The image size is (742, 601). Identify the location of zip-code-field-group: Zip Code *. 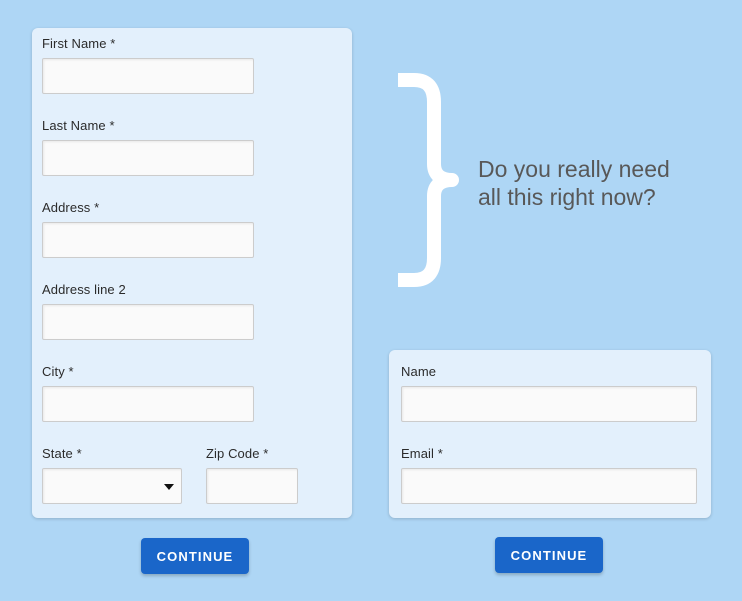
(252, 475).